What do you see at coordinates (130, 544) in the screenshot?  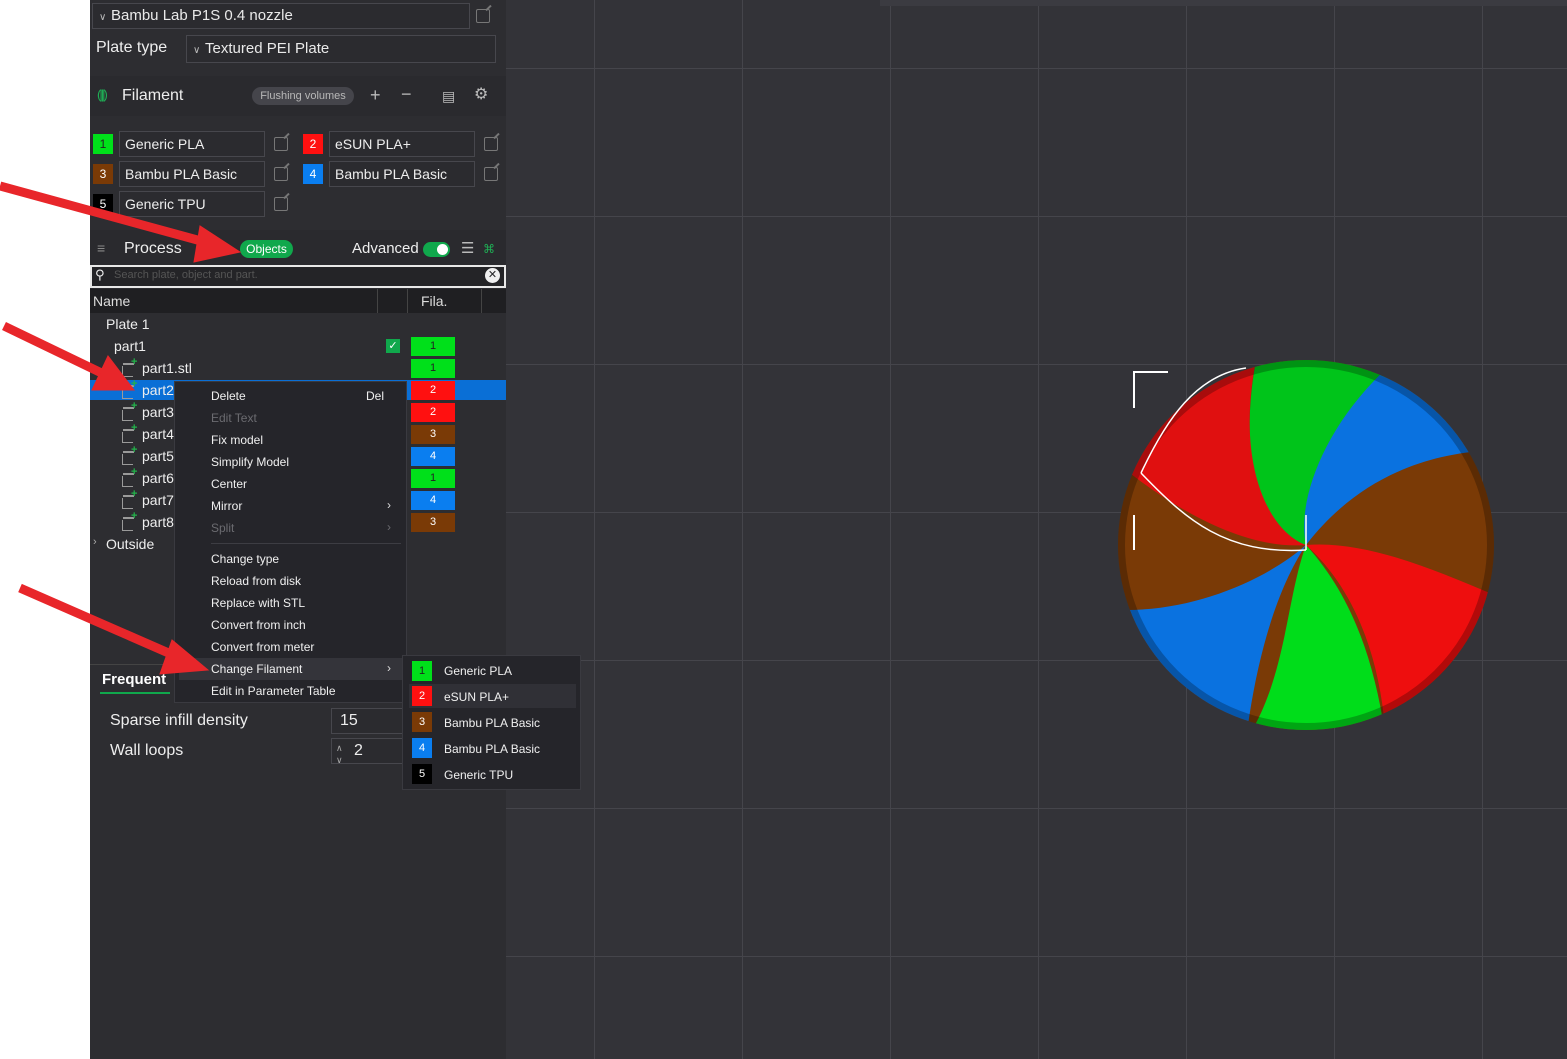 I see `outside-node: Outside` at bounding box center [130, 544].